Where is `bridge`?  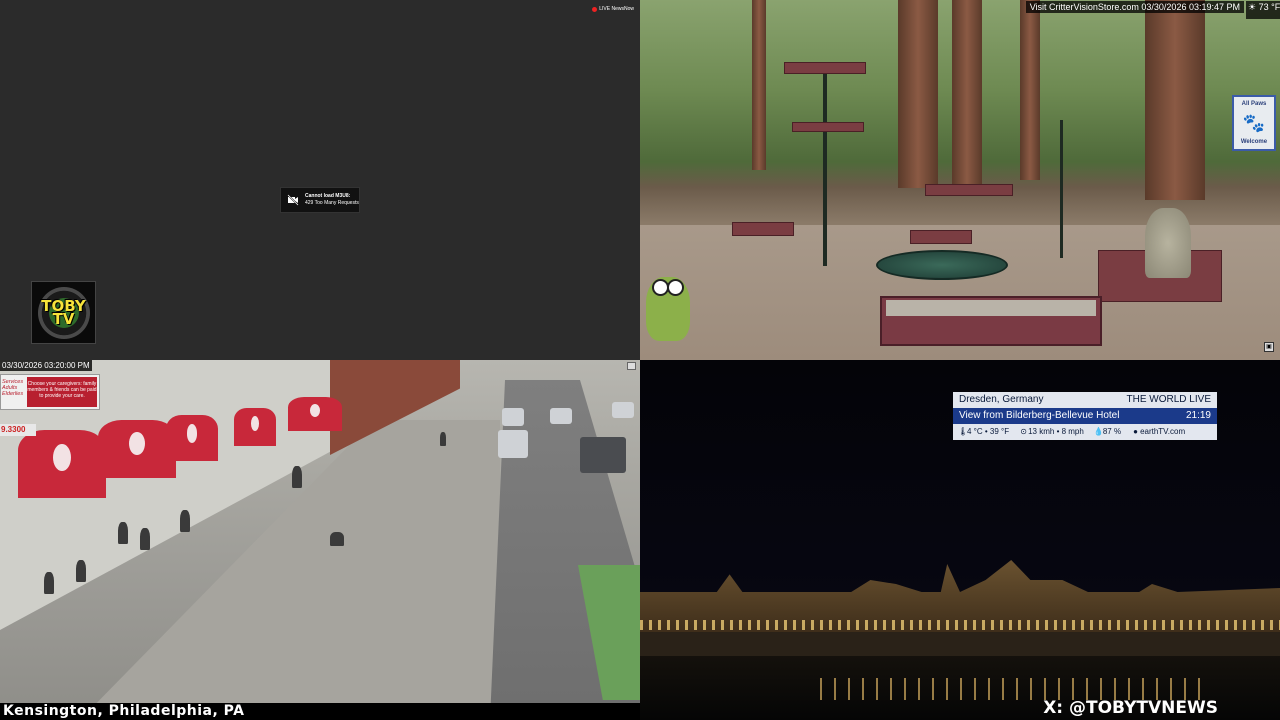
bridge is located at coordinates (960, 644).